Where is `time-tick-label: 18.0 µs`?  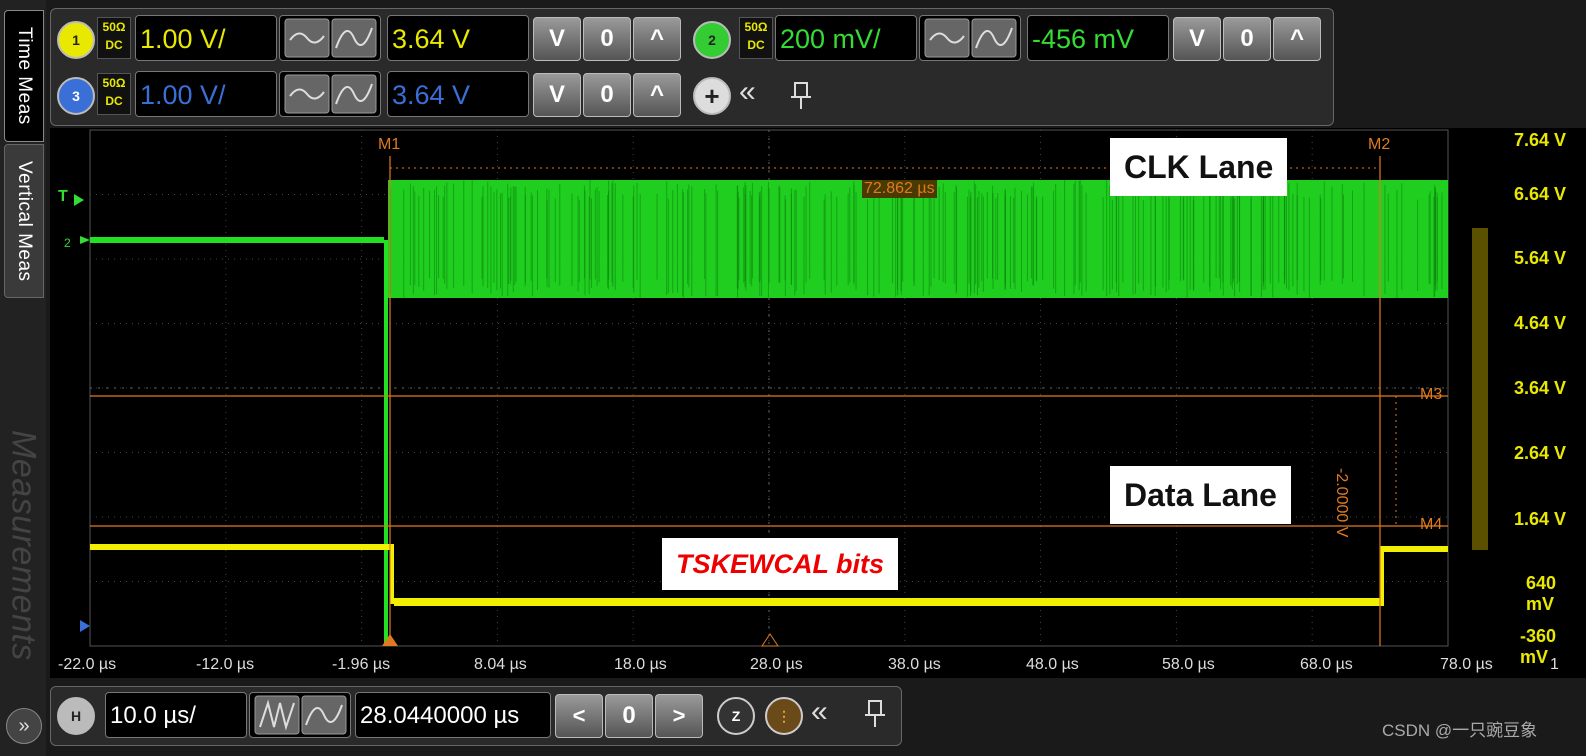
time-tick-label: 18.0 µs is located at coordinates (640, 665).